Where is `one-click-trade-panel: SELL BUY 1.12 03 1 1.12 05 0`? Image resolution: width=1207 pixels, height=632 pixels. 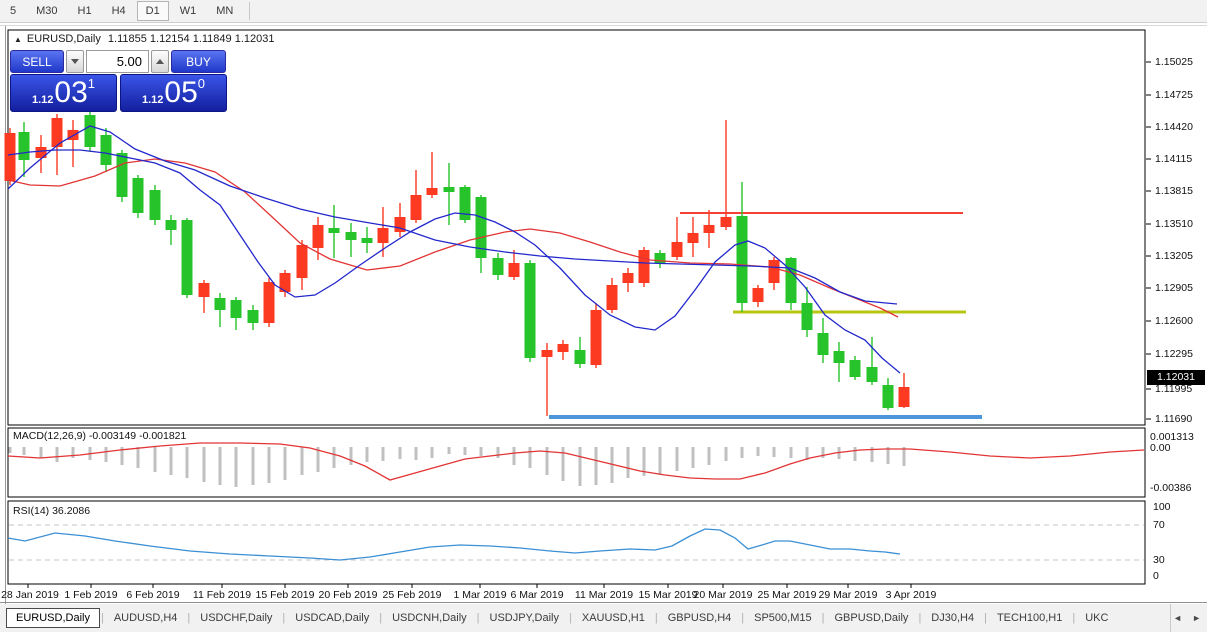 one-click-trade-panel: SELL BUY 1.12 03 1 1.12 05 0 is located at coordinates (118, 81).